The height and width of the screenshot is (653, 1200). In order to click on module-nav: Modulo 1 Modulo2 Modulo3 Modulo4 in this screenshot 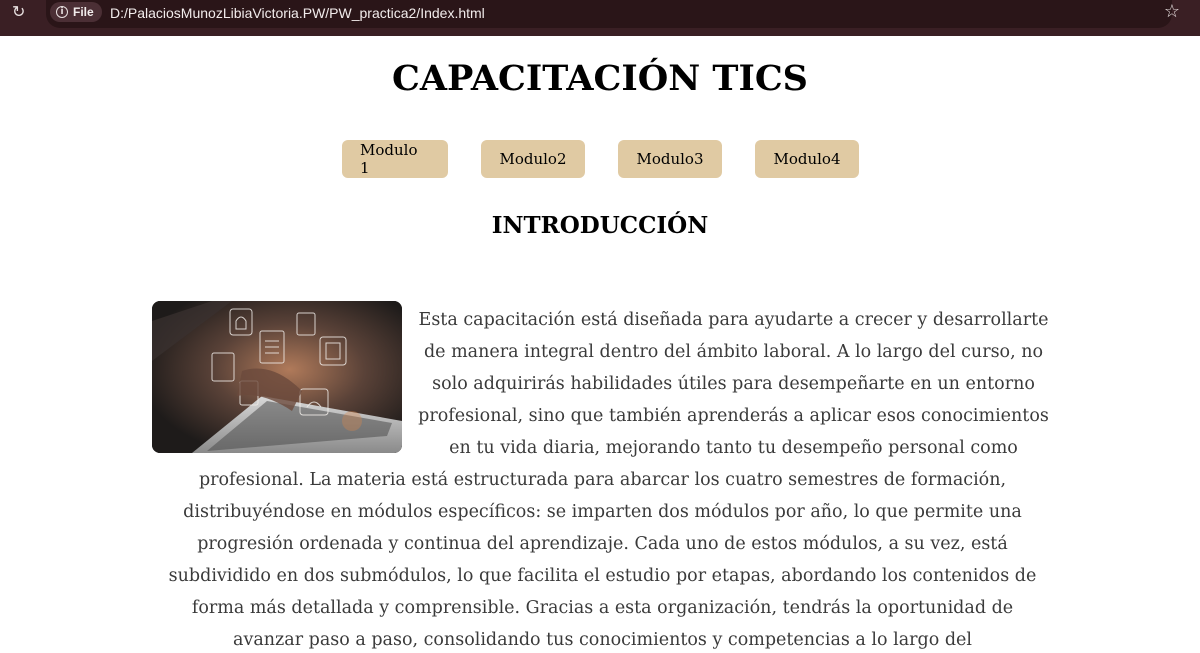, I will do `click(600, 159)`.